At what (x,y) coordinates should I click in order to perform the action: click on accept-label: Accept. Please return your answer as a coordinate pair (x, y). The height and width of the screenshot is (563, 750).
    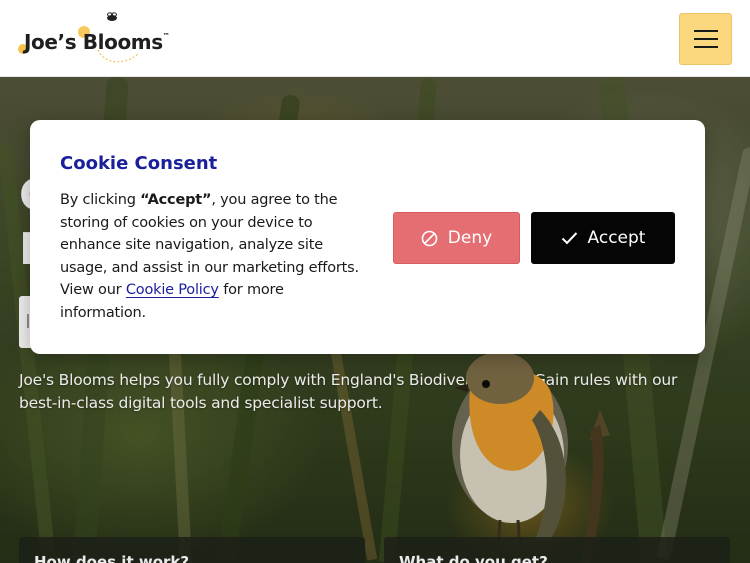
    Looking at the image, I should click on (616, 238).